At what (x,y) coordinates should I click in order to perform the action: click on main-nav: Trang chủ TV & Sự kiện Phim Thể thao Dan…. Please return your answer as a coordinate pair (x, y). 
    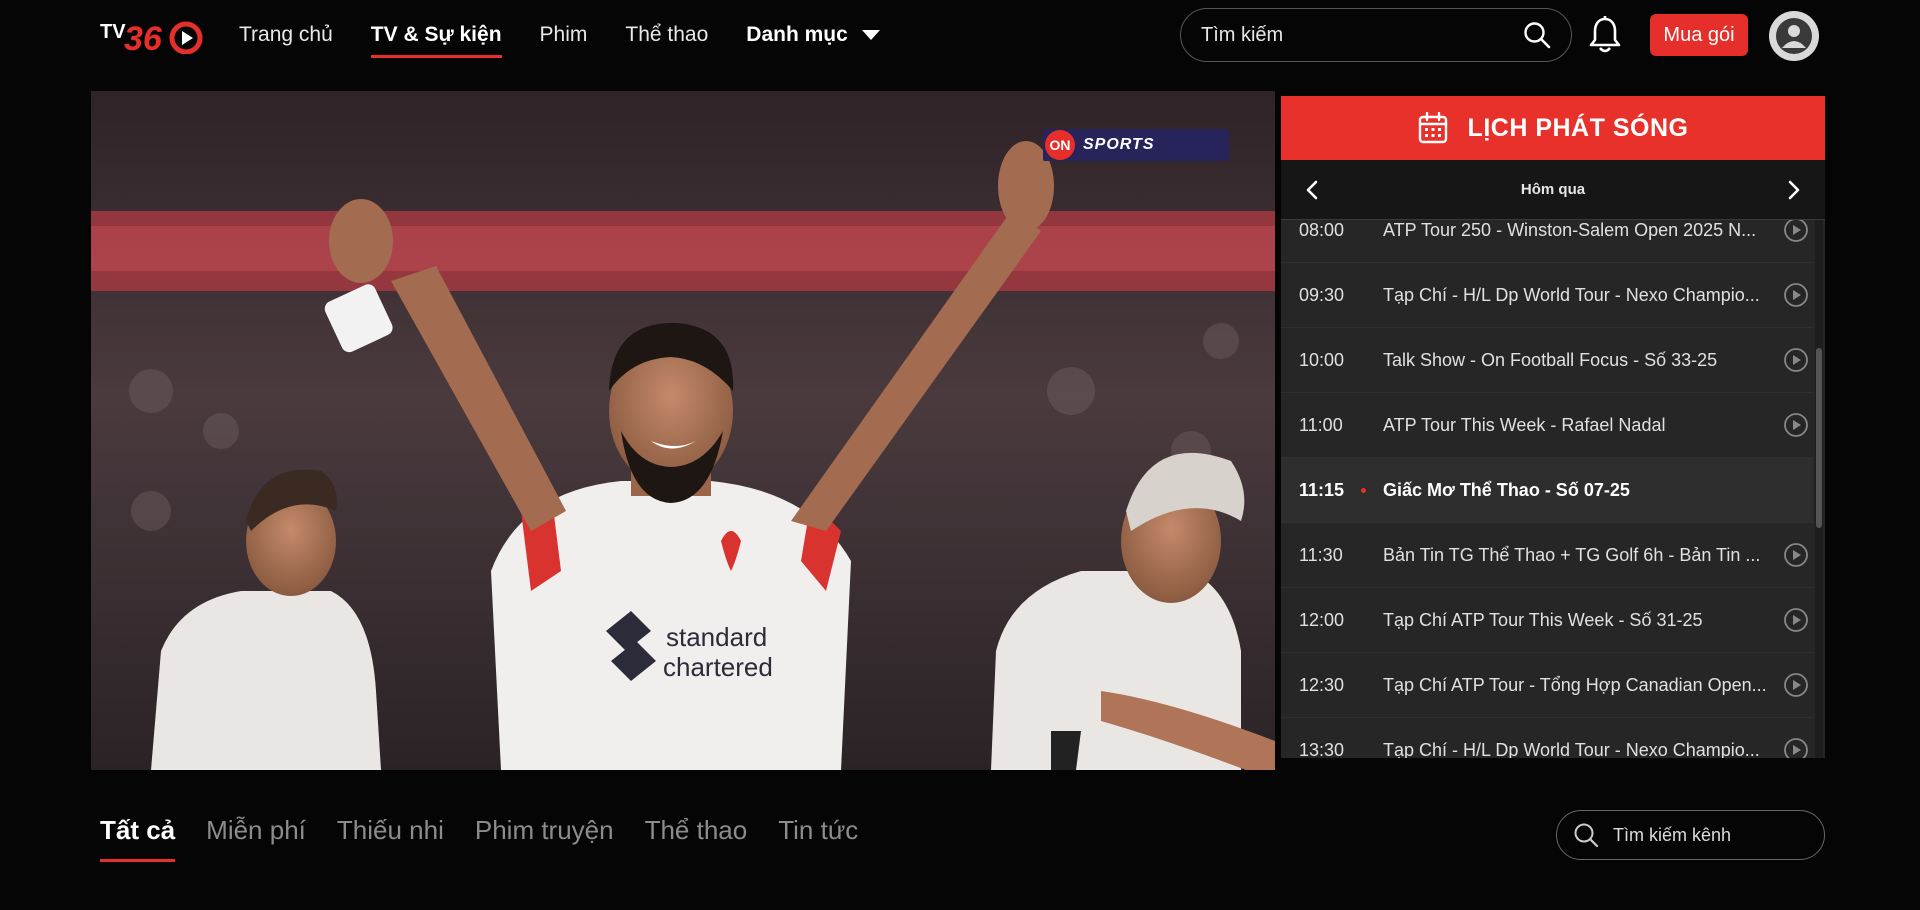
    Looking at the image, I should click on (578, 35).